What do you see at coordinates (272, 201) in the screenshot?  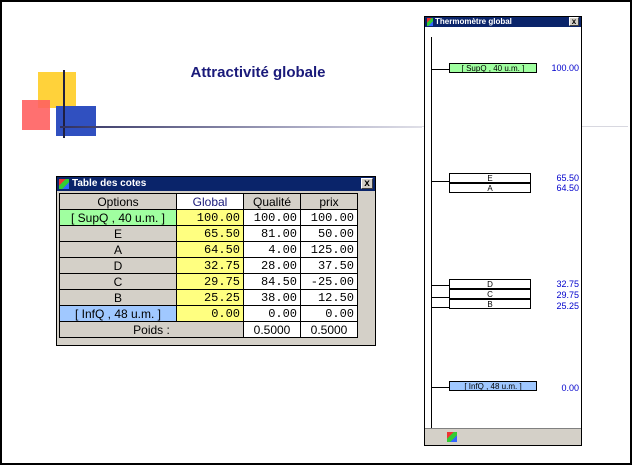 I see `column-header: Qualité` at bounding box center [272, 201].